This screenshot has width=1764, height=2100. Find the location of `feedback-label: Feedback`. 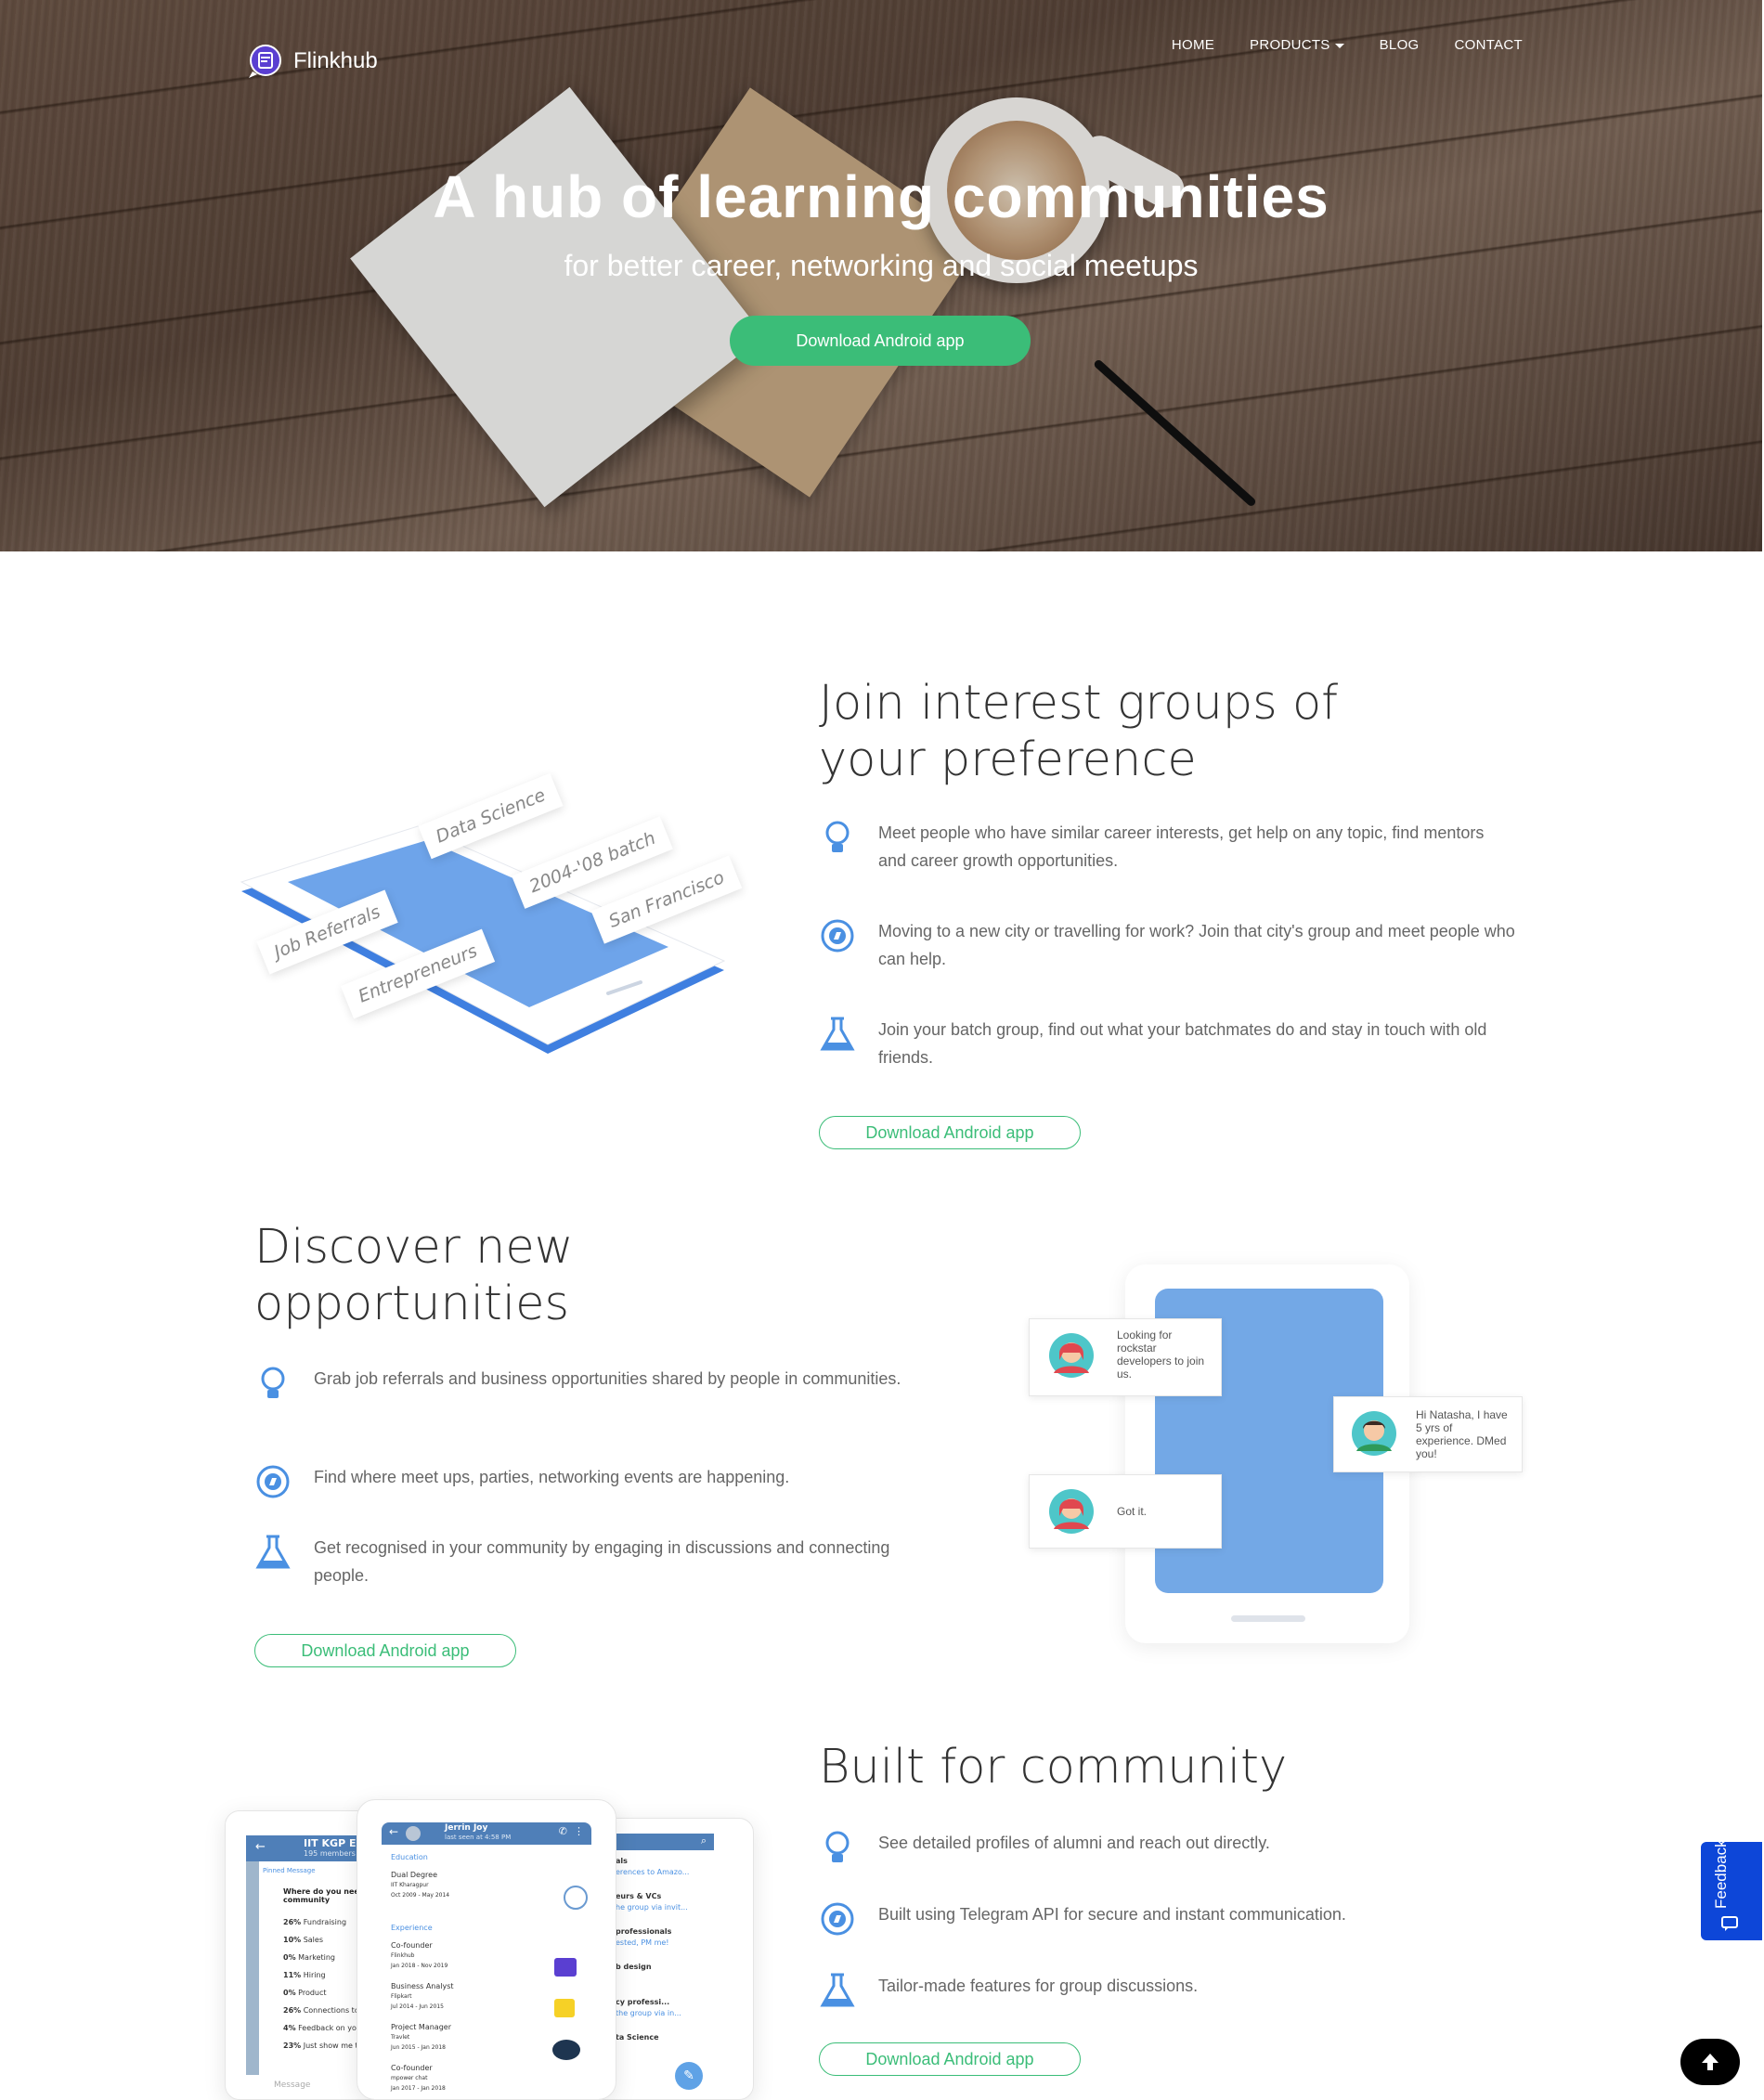

feedback-label: Feedback is located at coordinates (1721, 1874).